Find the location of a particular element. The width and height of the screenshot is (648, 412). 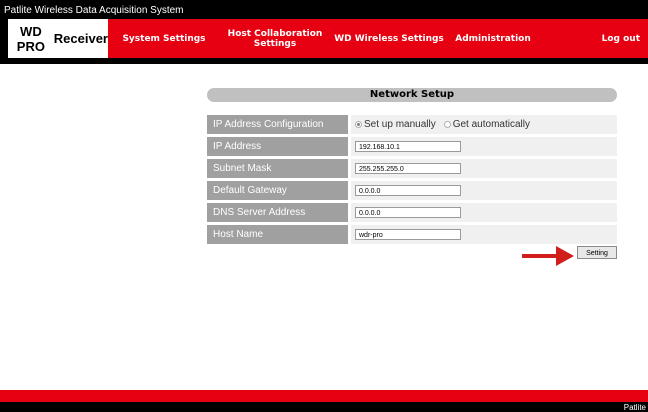

form-row-ip-address: IP Address 192.168.10.1 is located at coordinates (412, 146).